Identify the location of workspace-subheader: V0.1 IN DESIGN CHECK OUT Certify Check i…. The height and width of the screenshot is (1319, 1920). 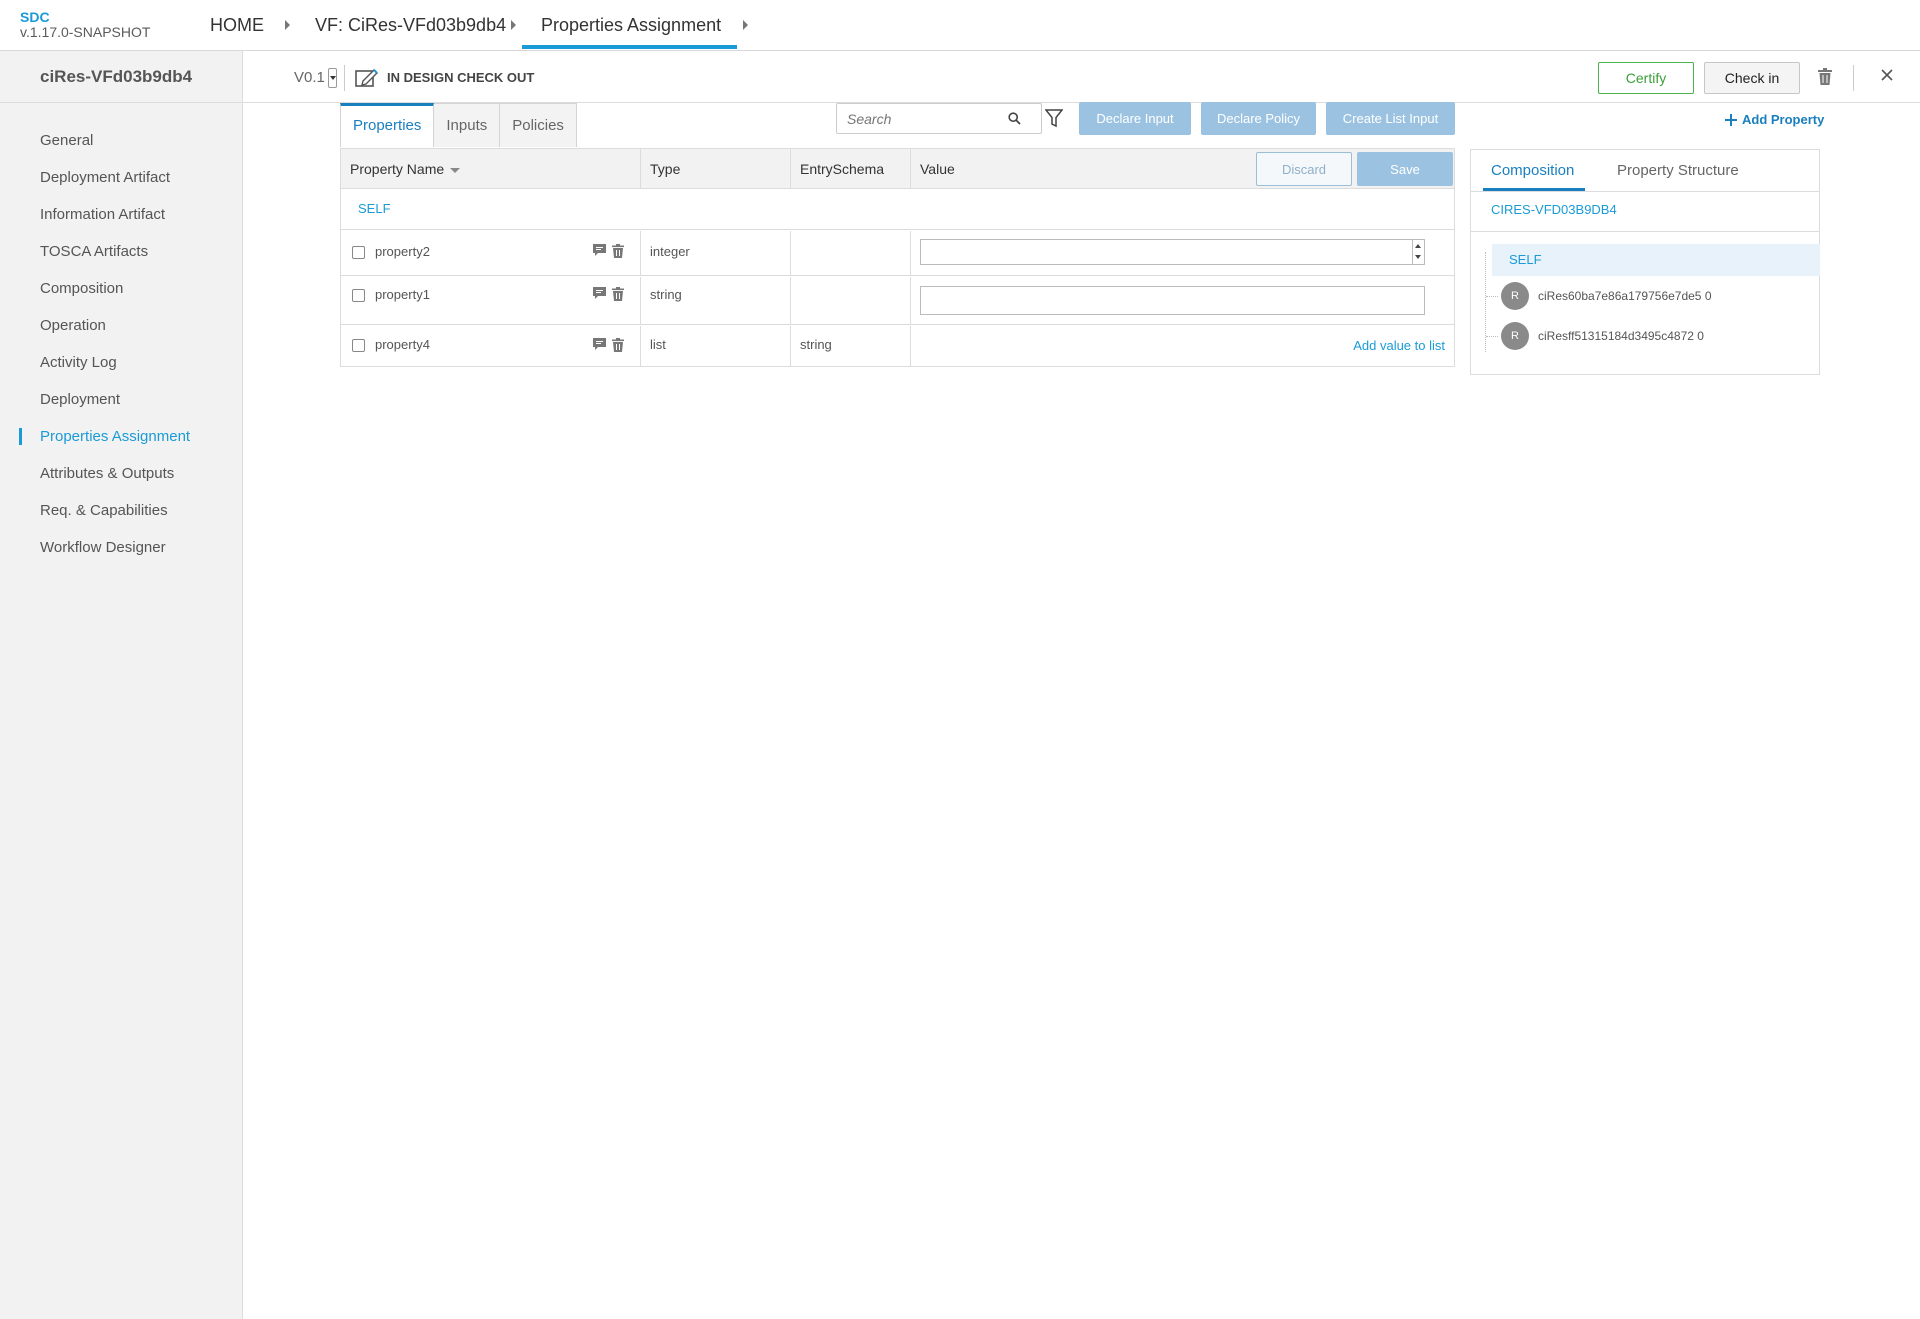
(1081, 77).